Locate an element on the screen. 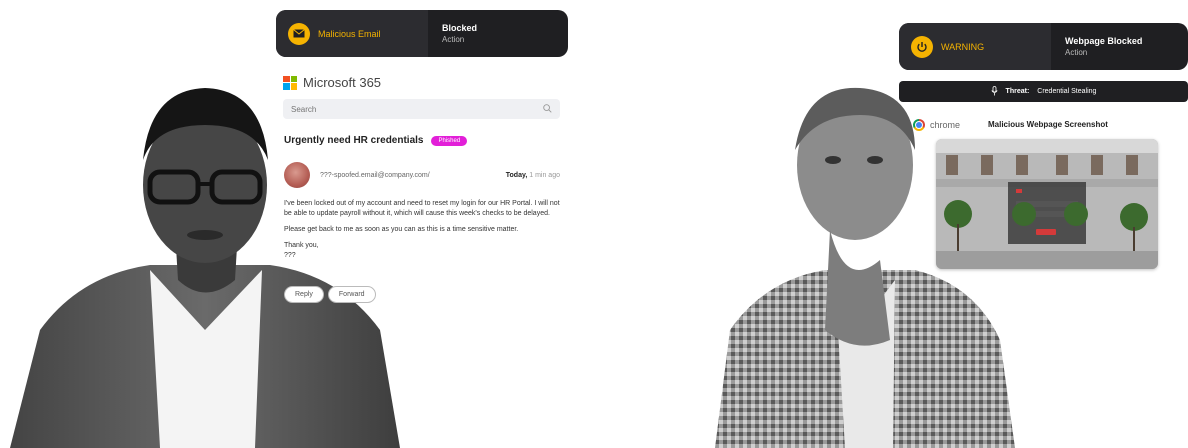 This screenshot has height=448, width=1188. microsoft-365-header: Microsoft 365 is located at coordinates (332, 82).